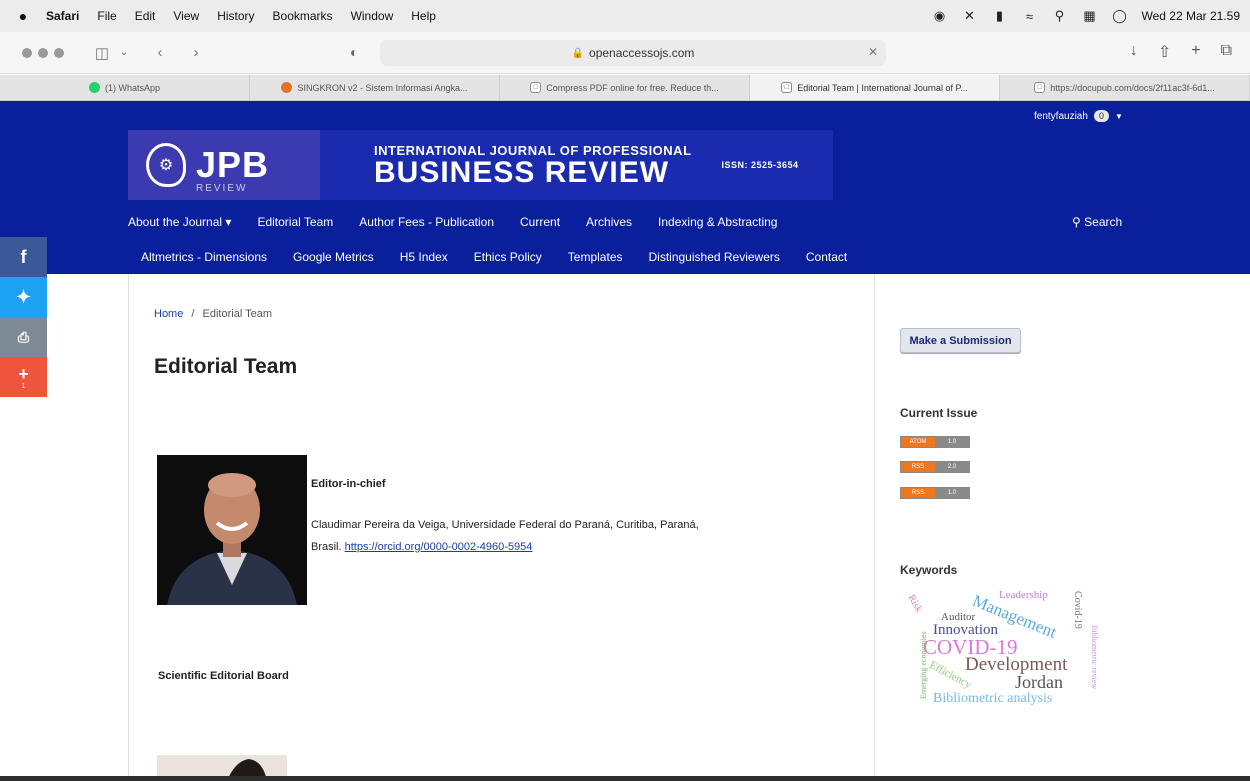 Image resolution: width=1250 pixels, height=781 pixels. What do you see at coordinates (508, 257) in the screenshot?
I see `nav-ethics-policy: Ethics Policy` at bounding box center [508, 257].